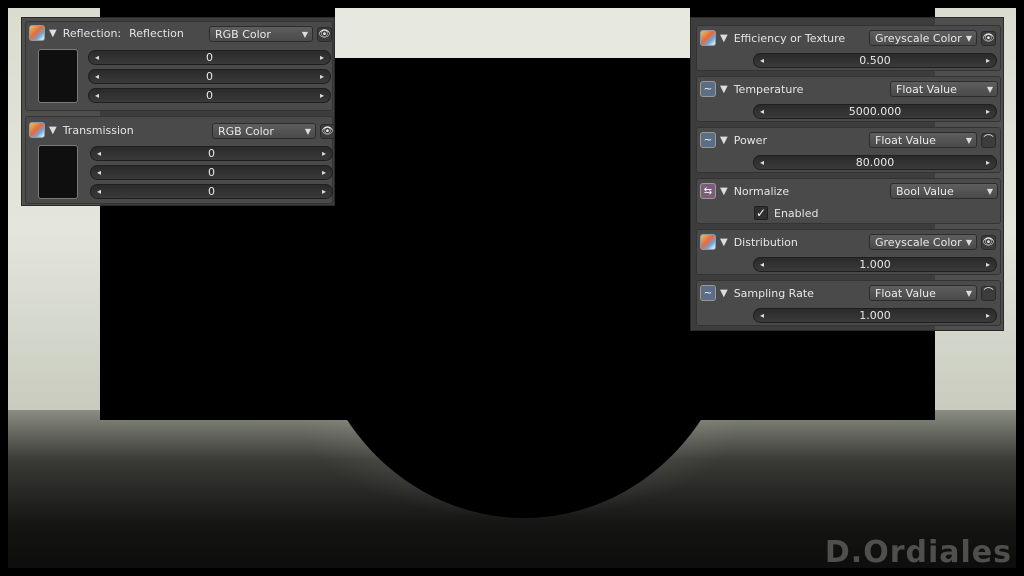 The height and width of the screenshot is (576, 1024). What do you see at coordinates (918, 38) in the screenshot?
I see `efficiency-type-label: Greyscale Color` at bounding box center [918, 38].